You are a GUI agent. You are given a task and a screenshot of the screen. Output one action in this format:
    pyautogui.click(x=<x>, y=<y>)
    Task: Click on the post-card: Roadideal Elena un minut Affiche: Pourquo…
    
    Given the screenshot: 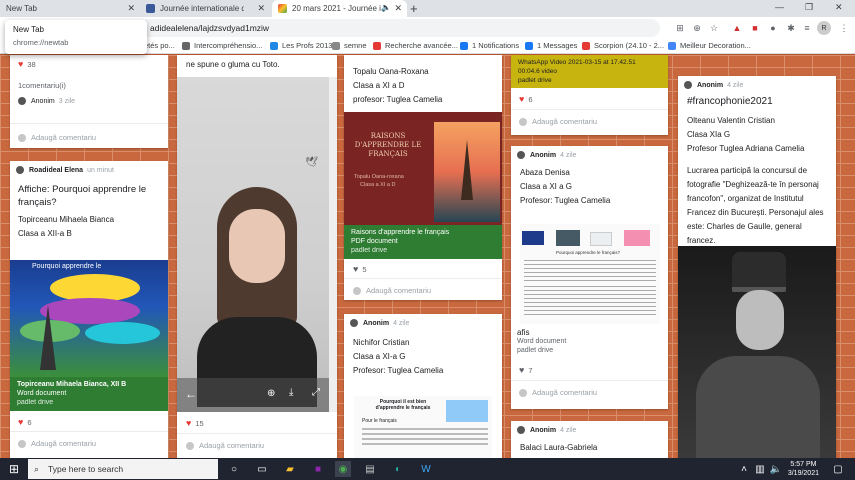 What is the action you would take?
    pyautogui.click(x=89, y=309)
    